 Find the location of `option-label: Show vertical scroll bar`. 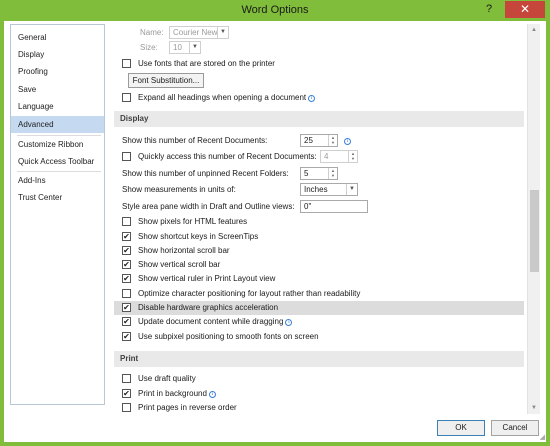

option-label: Show vertical scroll bar is located at coordinates (179, 264).